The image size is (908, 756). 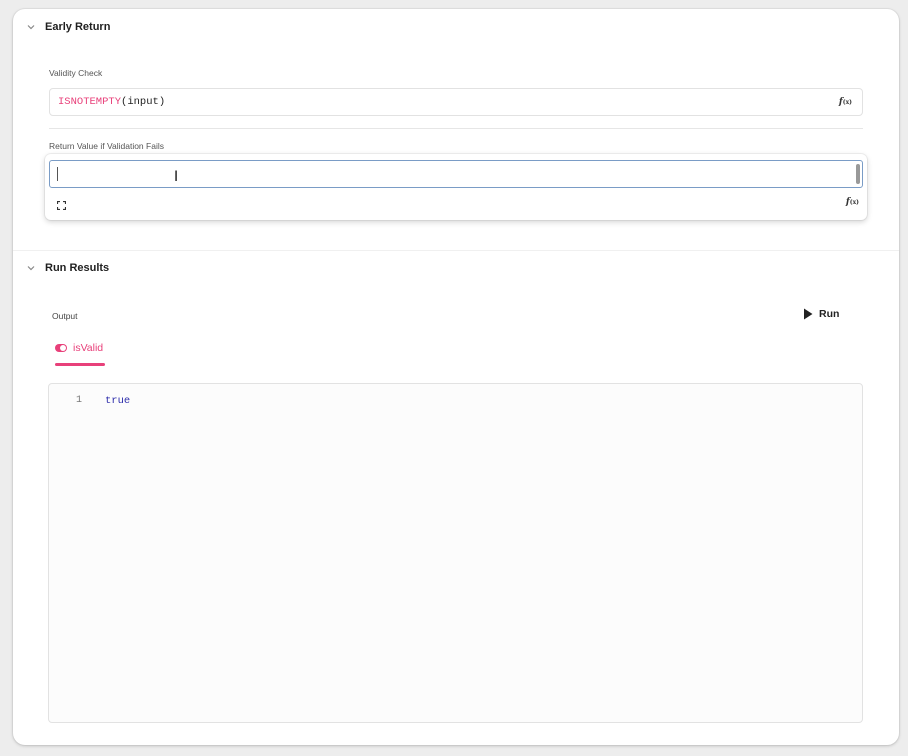 I want to click on tab-label: isValid, so click(x=88, y=348).